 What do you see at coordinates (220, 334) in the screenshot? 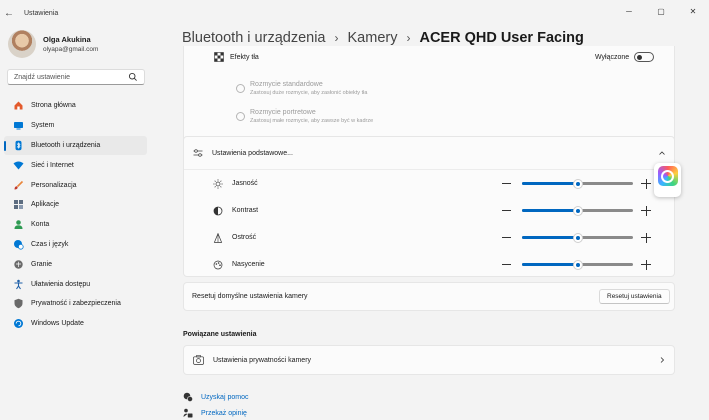
I see `related-settings-title: Powiązane ustawienia` at bounding box center [220, 334].